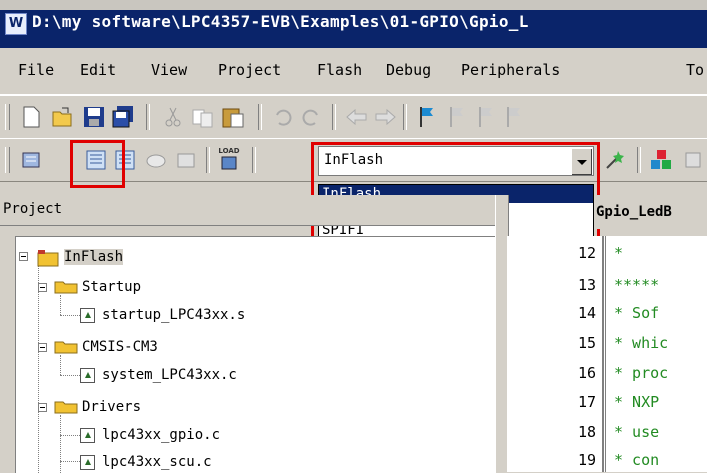  Describe the element at coordinates (615, 160) in the screenshot. I see `target-options-icon` at that location.